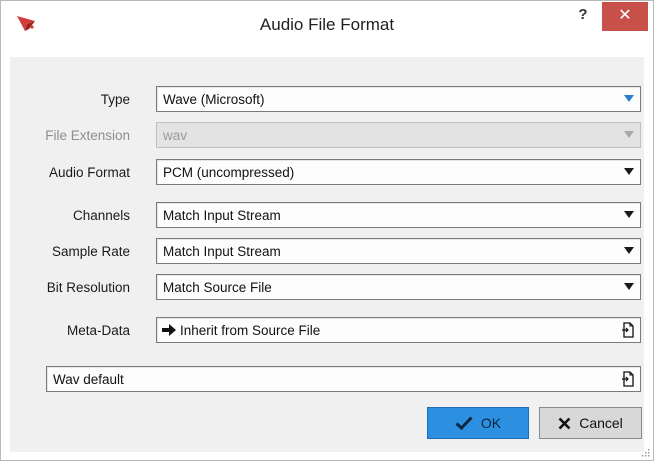 The image size is (654, 461). Describe the element at coordinates (88, 379) in the screenshot. I see `preset-value: Wav default` at that location.